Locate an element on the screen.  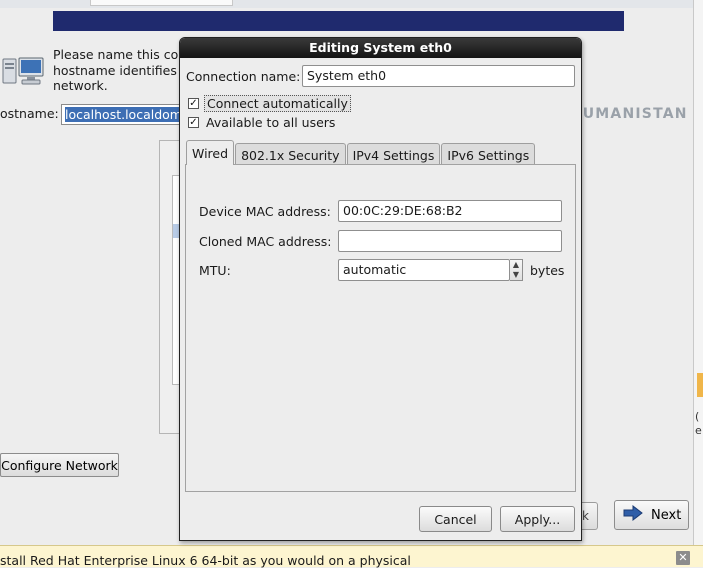
connect-automatically-checkbox: ✓ is located at coordinates (193, 103).